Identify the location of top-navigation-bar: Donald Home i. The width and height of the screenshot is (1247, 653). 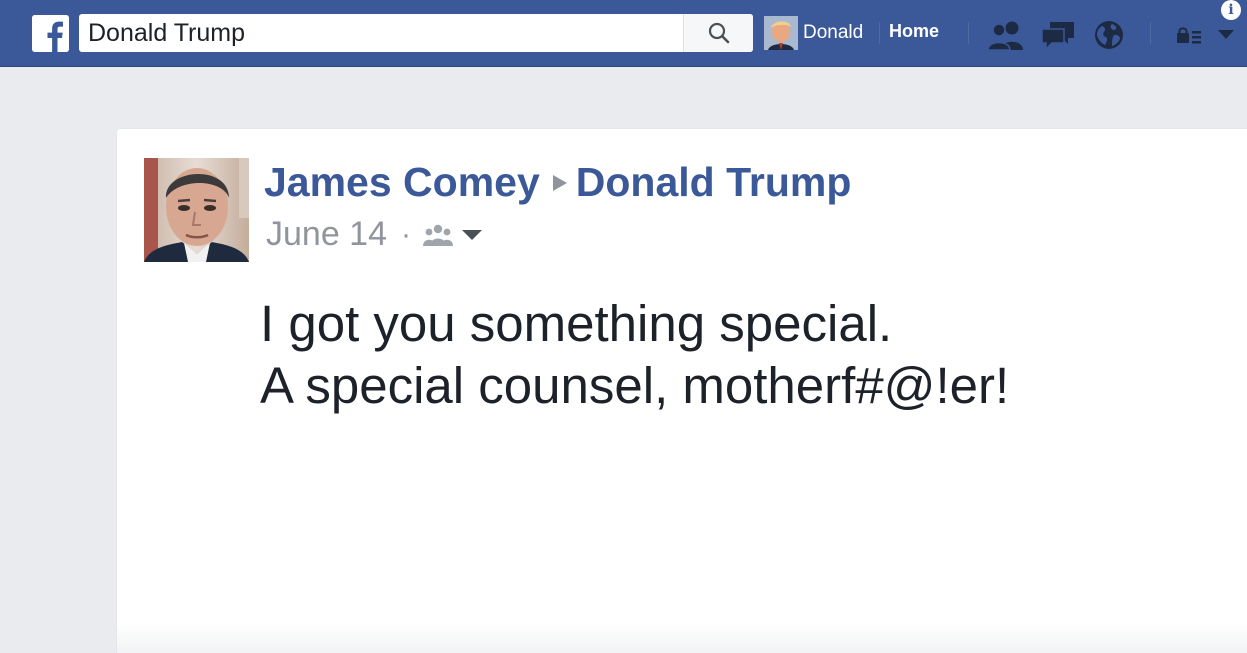
(623, 33).